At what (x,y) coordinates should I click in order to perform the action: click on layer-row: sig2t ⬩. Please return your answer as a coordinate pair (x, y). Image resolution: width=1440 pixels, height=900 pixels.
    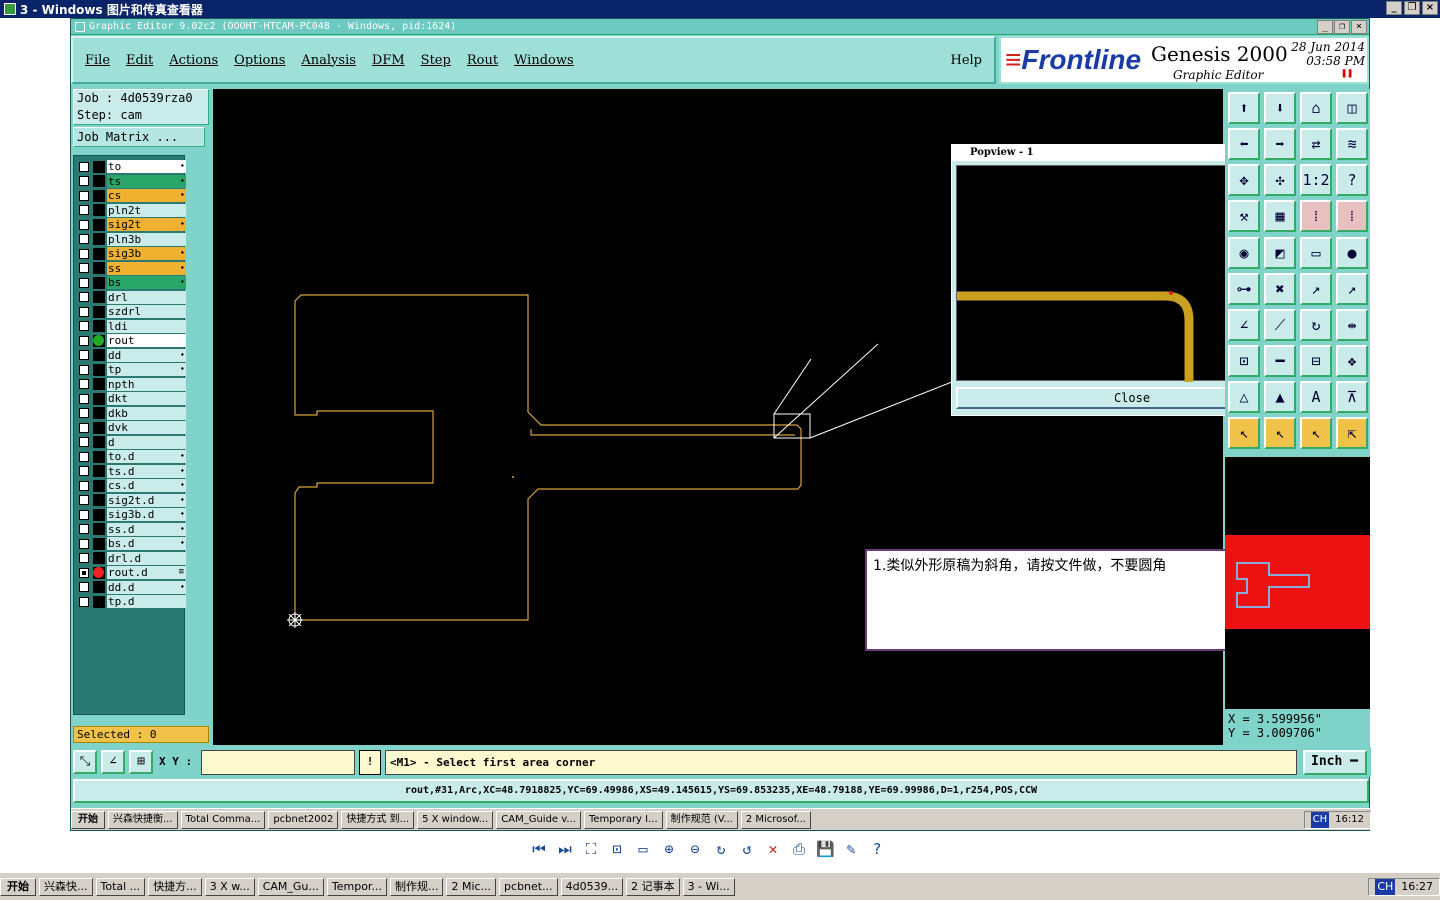
    Looking at the image, I should click on (130, 224).